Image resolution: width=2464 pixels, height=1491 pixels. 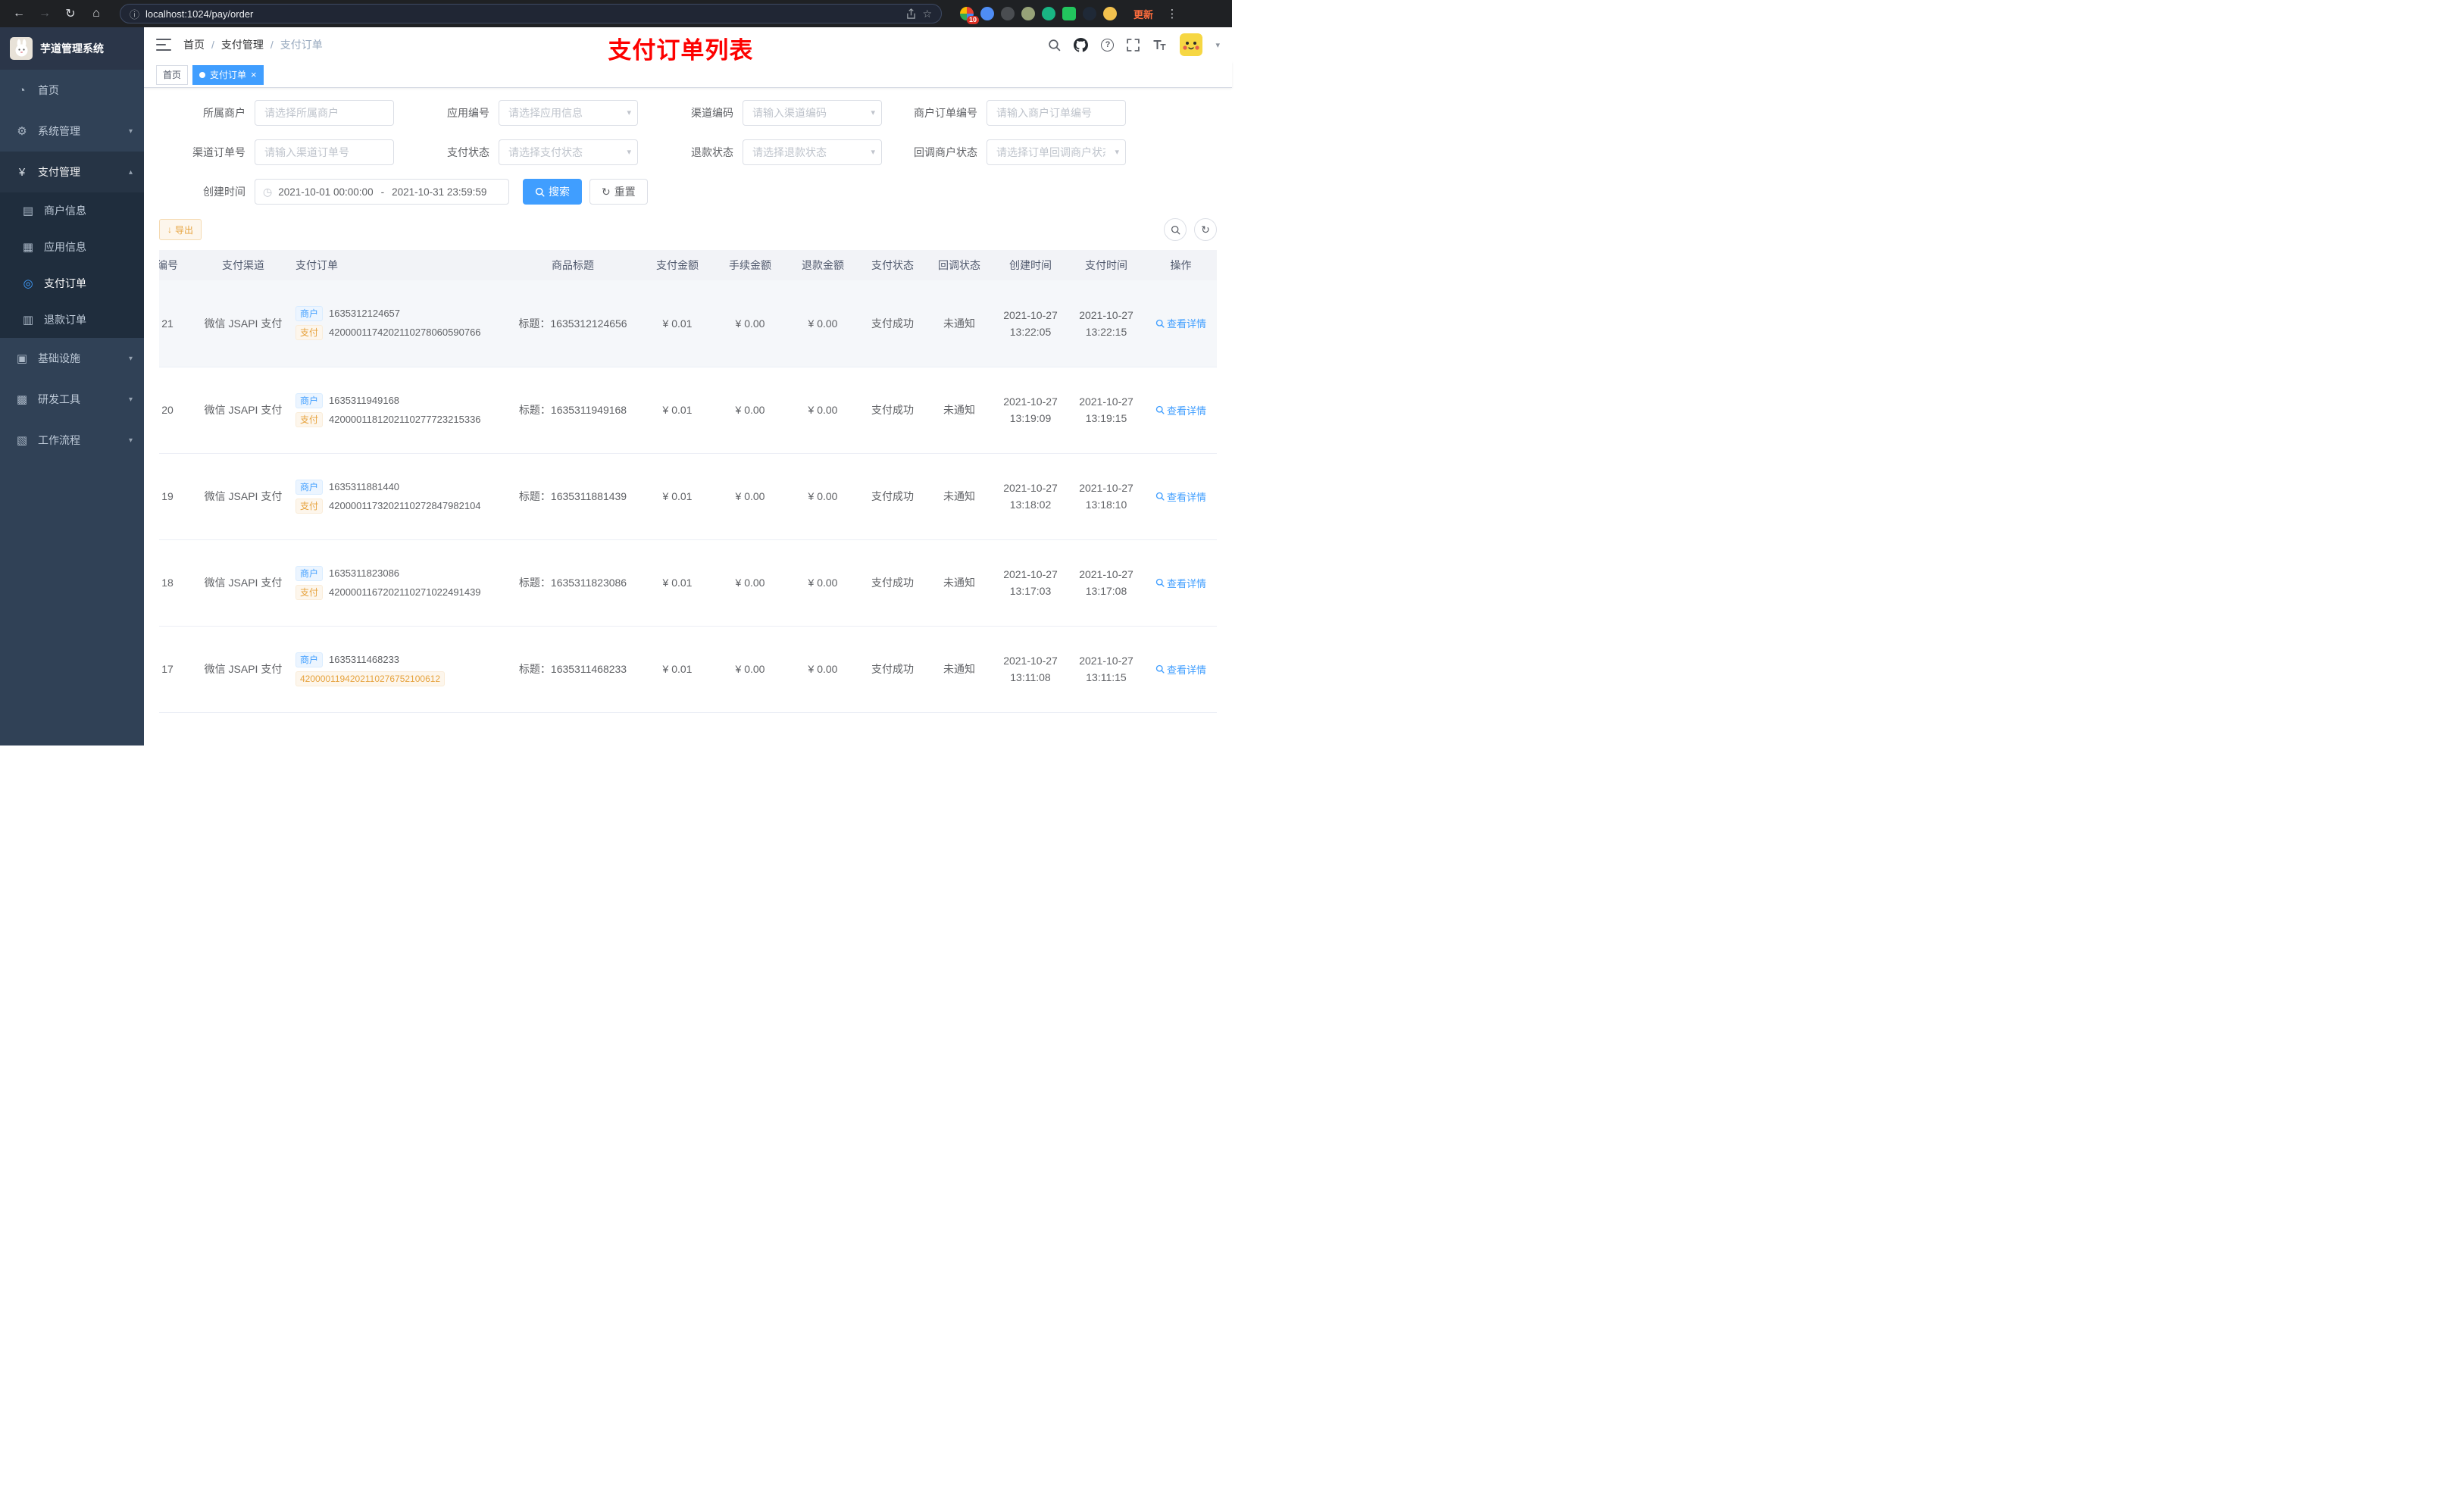 What do you see at coordinates (1048, 13) in the screenshot?
I see `extension-icon-teal` at bounding box center [1048, 13].